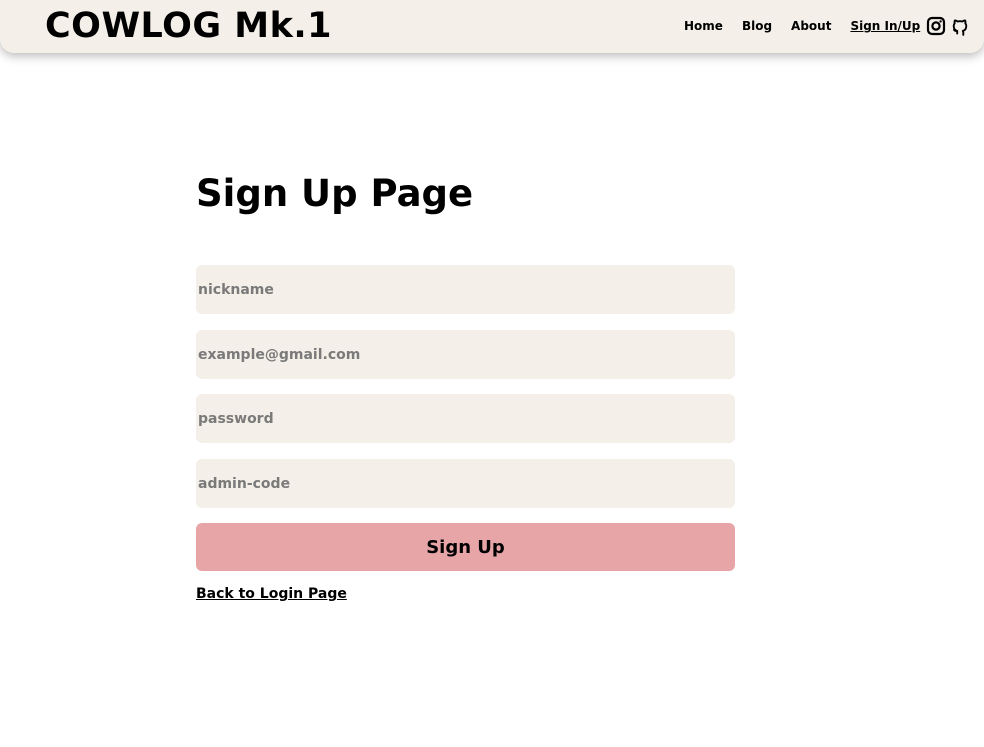  I want to click on page-title: Sign Up Page, so click(335, 193).